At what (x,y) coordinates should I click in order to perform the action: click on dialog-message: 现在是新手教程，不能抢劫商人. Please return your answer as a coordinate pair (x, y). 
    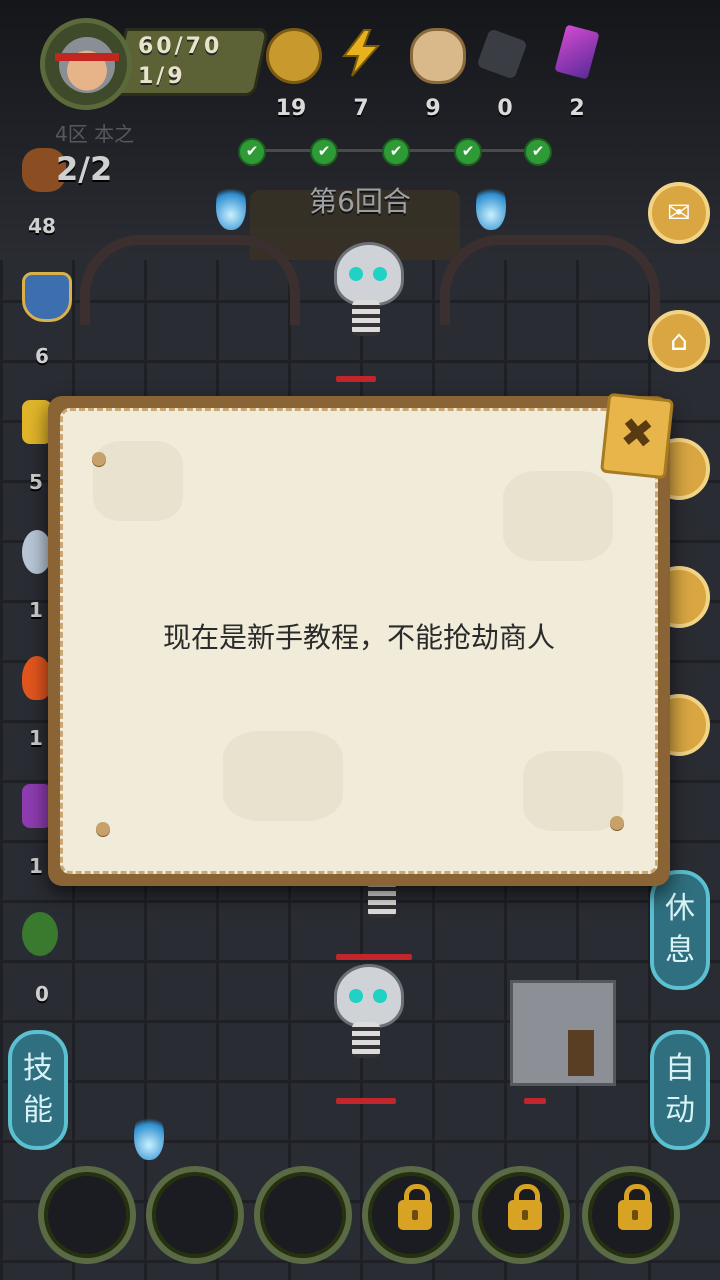
    Looking at the image, I should click on (358, 637).